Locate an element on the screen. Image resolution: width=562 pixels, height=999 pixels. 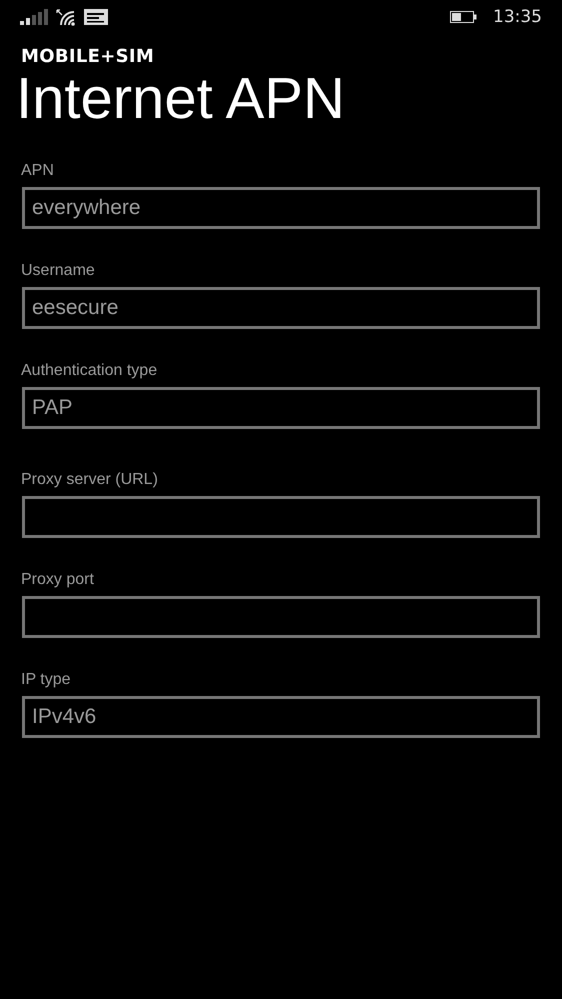
input-field: PAP is located at coordinates (281, 408).